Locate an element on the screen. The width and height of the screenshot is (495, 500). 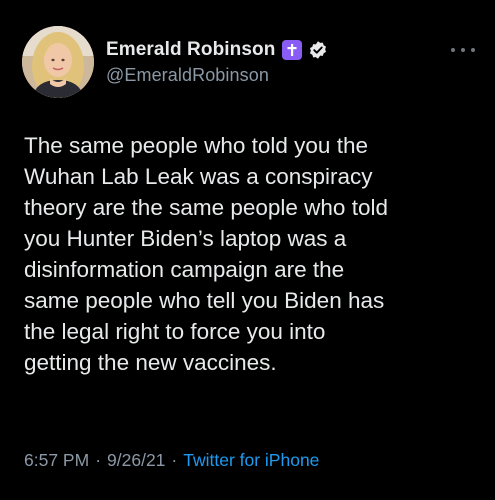
avatar is located at coordinates (58, 62).